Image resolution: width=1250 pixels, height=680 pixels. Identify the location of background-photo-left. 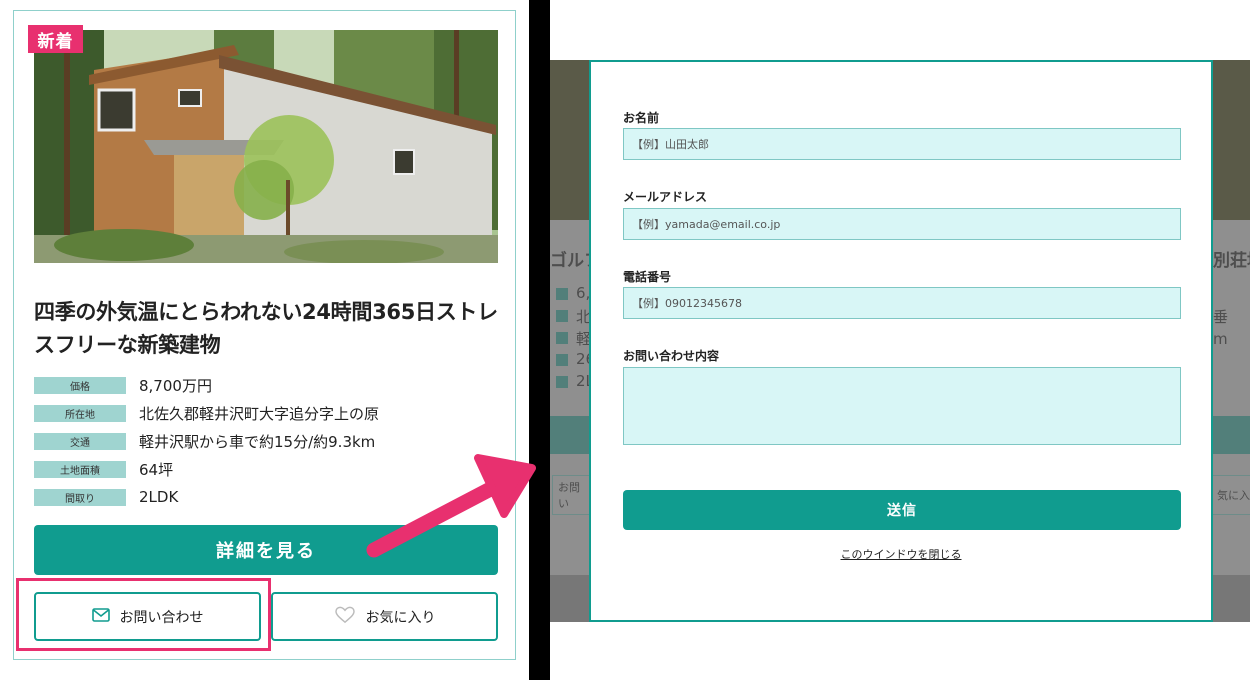
(570, 140).